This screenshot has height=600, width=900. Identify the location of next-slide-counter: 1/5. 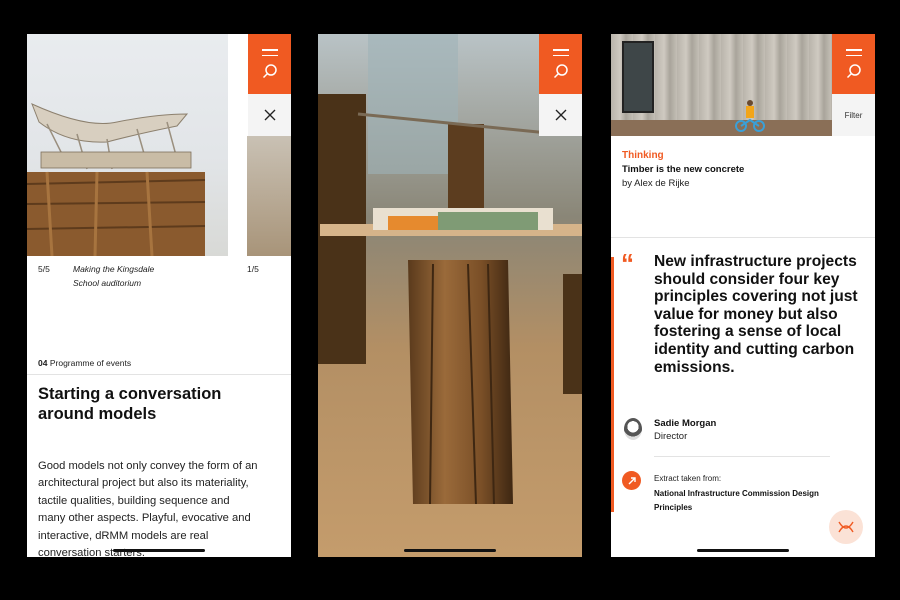
(253, 269).